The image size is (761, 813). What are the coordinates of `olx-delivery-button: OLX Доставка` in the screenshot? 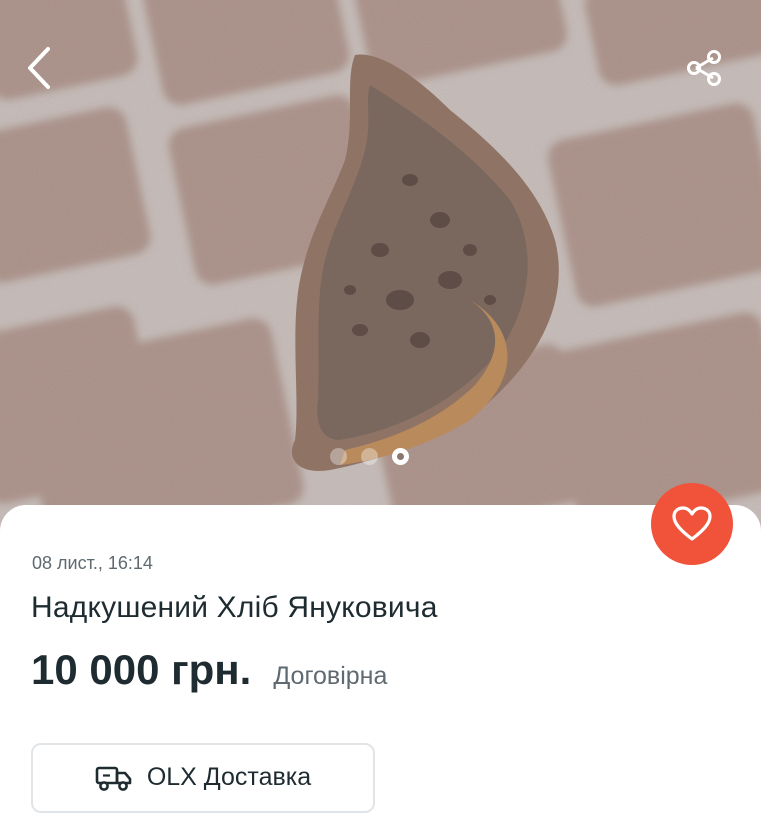 It's located at (203, 778).